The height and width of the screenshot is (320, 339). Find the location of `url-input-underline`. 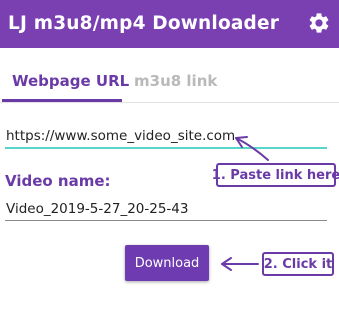

url-input-underline is located at coordinates (166, 148).